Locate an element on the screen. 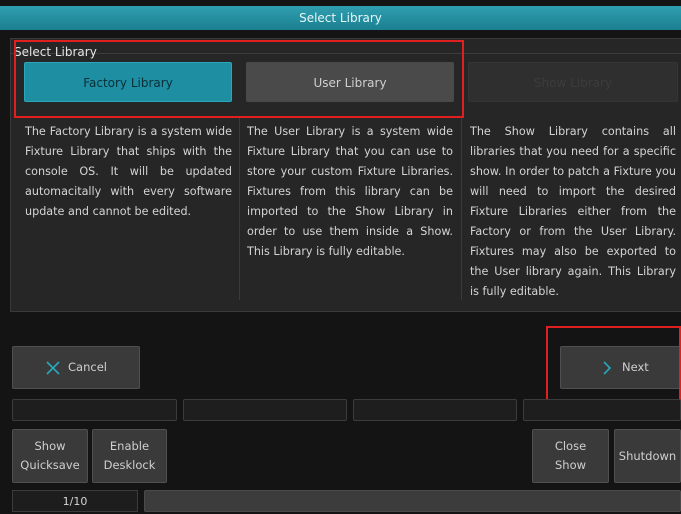 This screenshot has width=681, height=514. cancel-button: Cancel is located at coordinates (76, 367).